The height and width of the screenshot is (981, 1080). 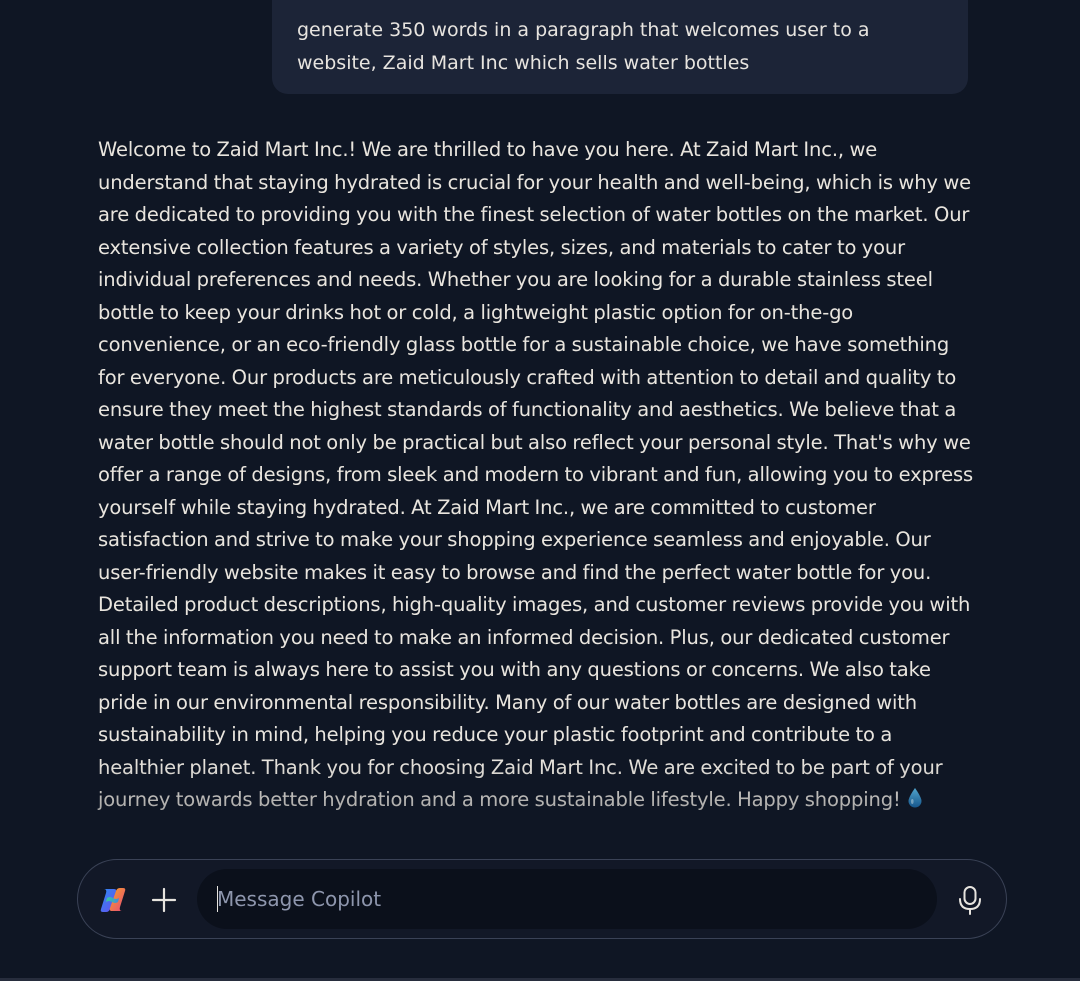 I want to click on voice-input-button, so click(x=970, y=900).